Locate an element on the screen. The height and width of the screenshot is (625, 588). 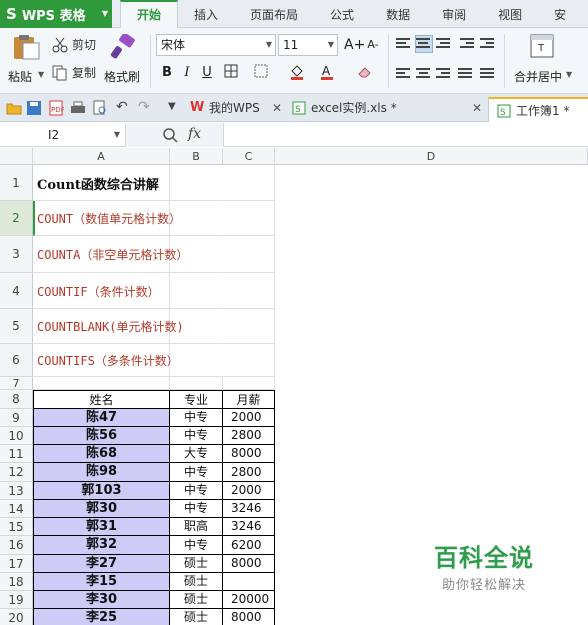
salary-cell is located at coordinates (249, 582).